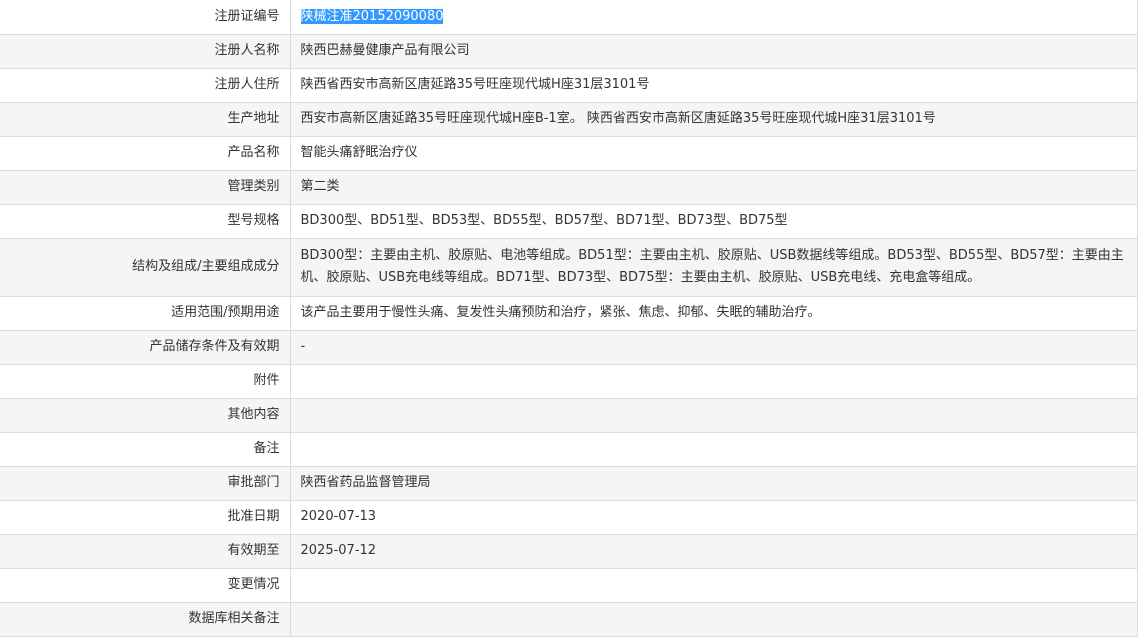 This screenshot has height=641, width=1146. Describe the element at coordinates (714, 415) in the screenshot. I see `field-value-other-content` at that location.